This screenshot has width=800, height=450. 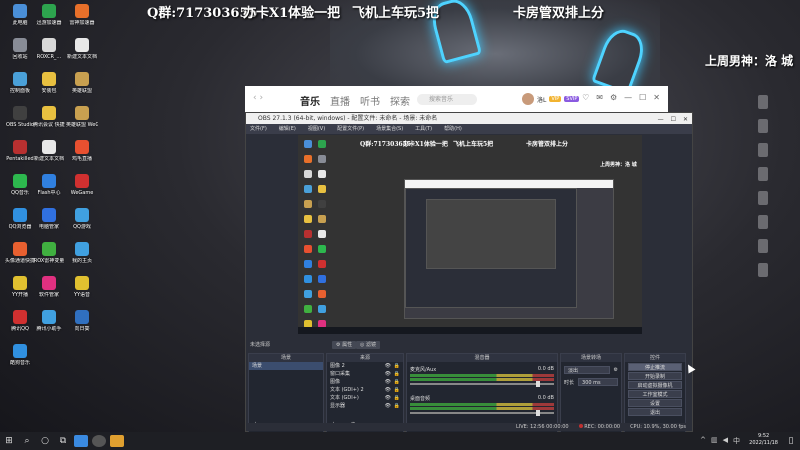 What do you see at coordinates (453, 129) in the screenshot?
I see `obs-menu-item: 帮助(H)` at bounding box center [453, 129].